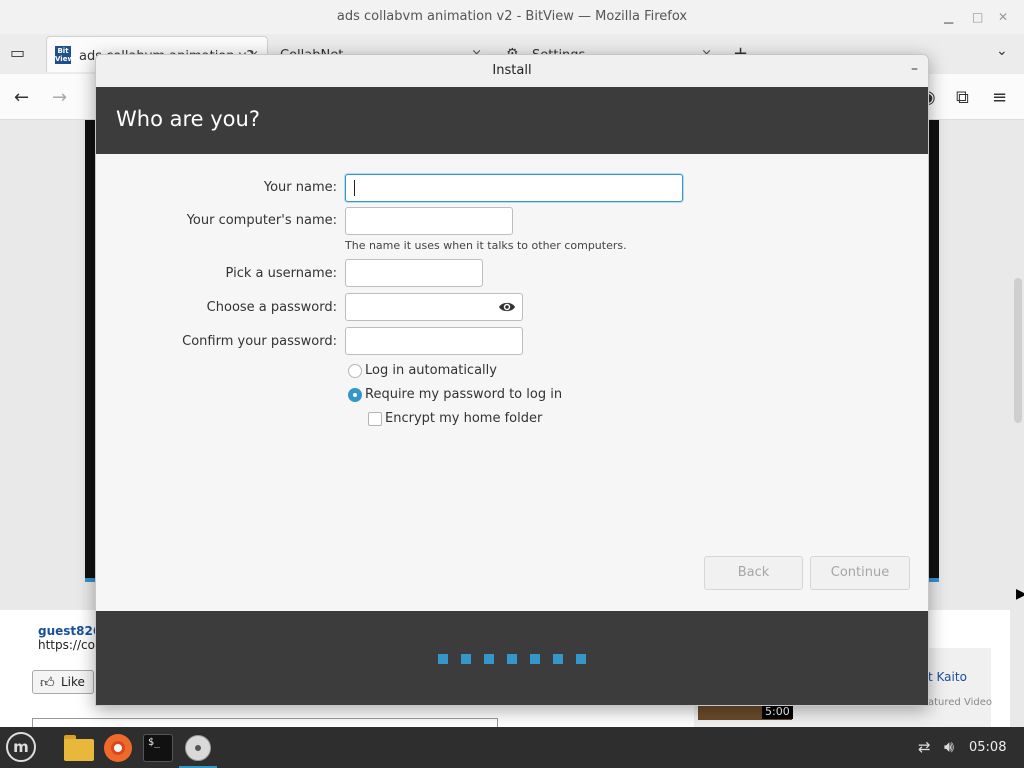 The image size is (1024, 768). Describe the element at coordinates (271, 307) in the screenshot. I see `password-label: Choose a password:` at that location.